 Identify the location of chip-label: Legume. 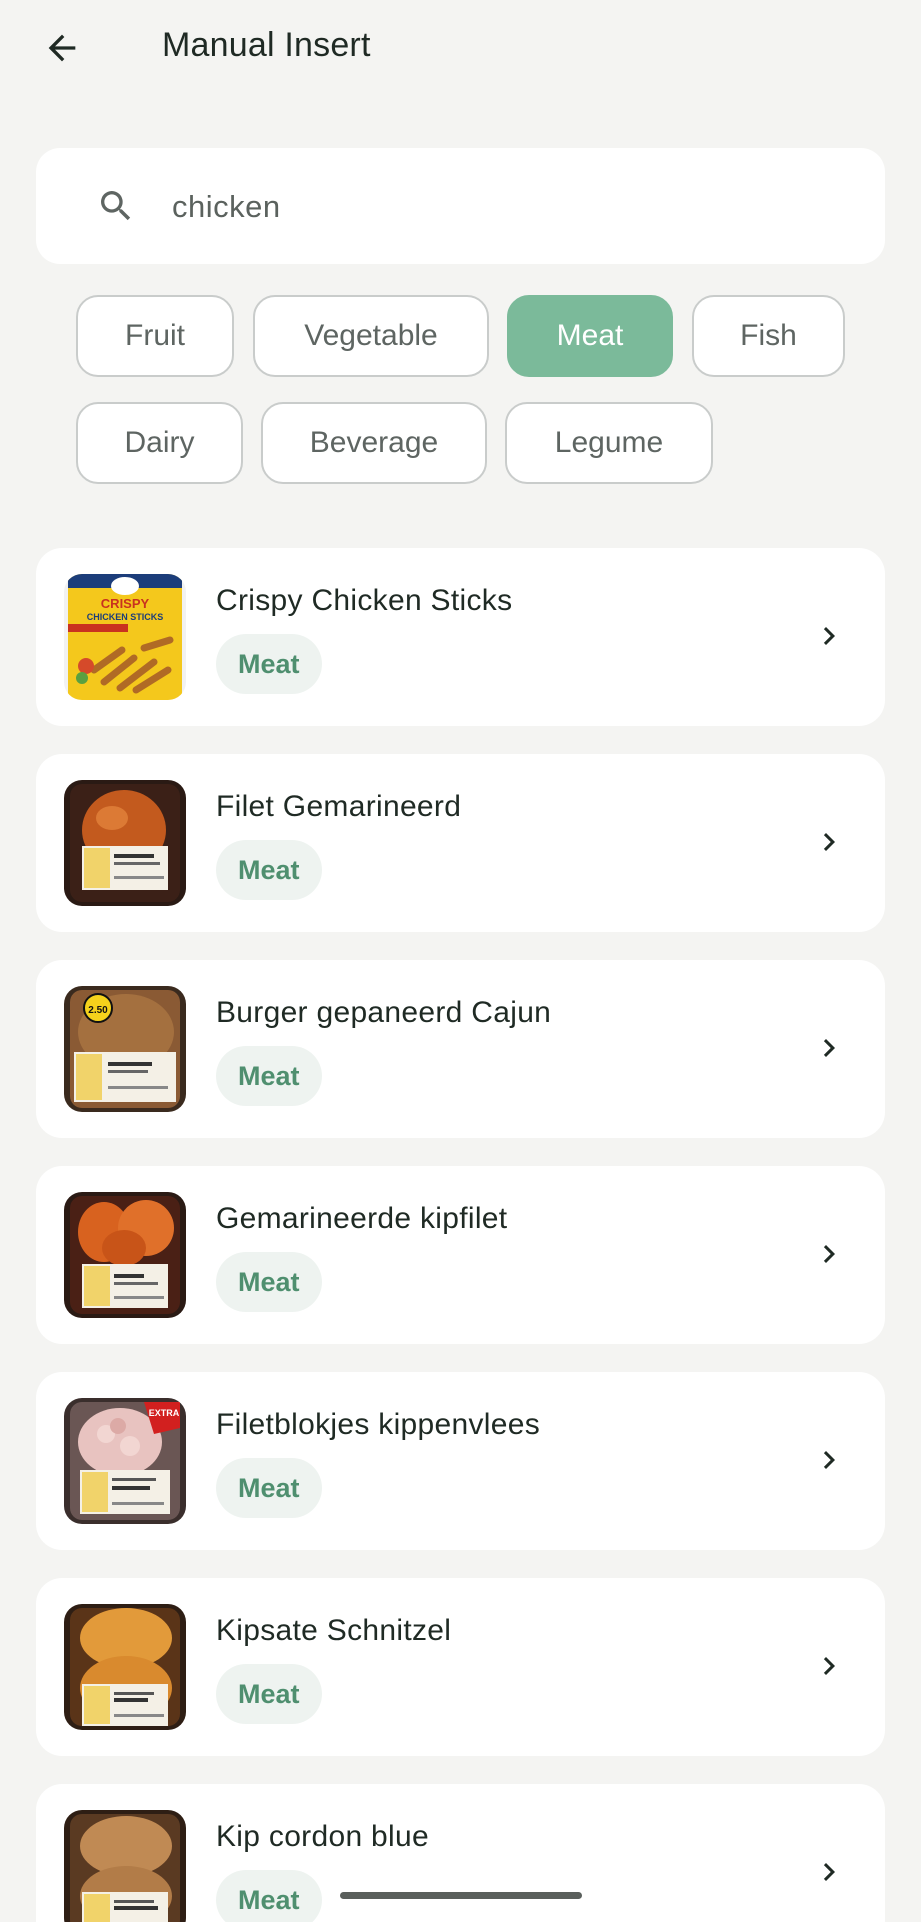
(609, 442).